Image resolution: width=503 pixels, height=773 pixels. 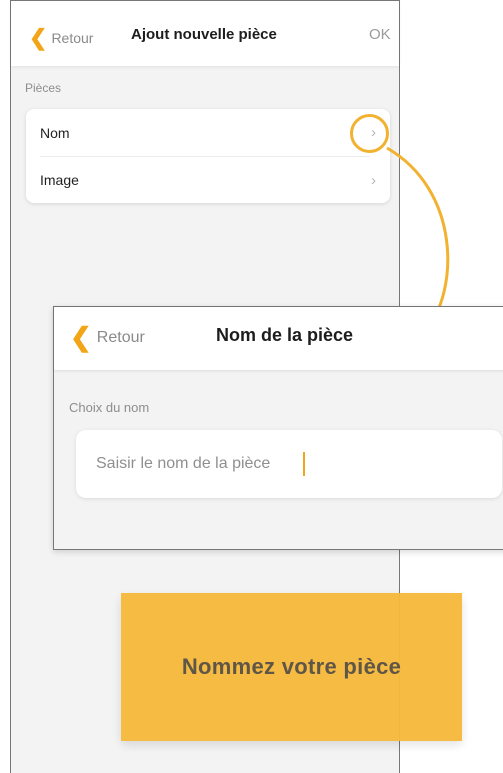 I want to click on name-input-card, so click(x=289, y=464).